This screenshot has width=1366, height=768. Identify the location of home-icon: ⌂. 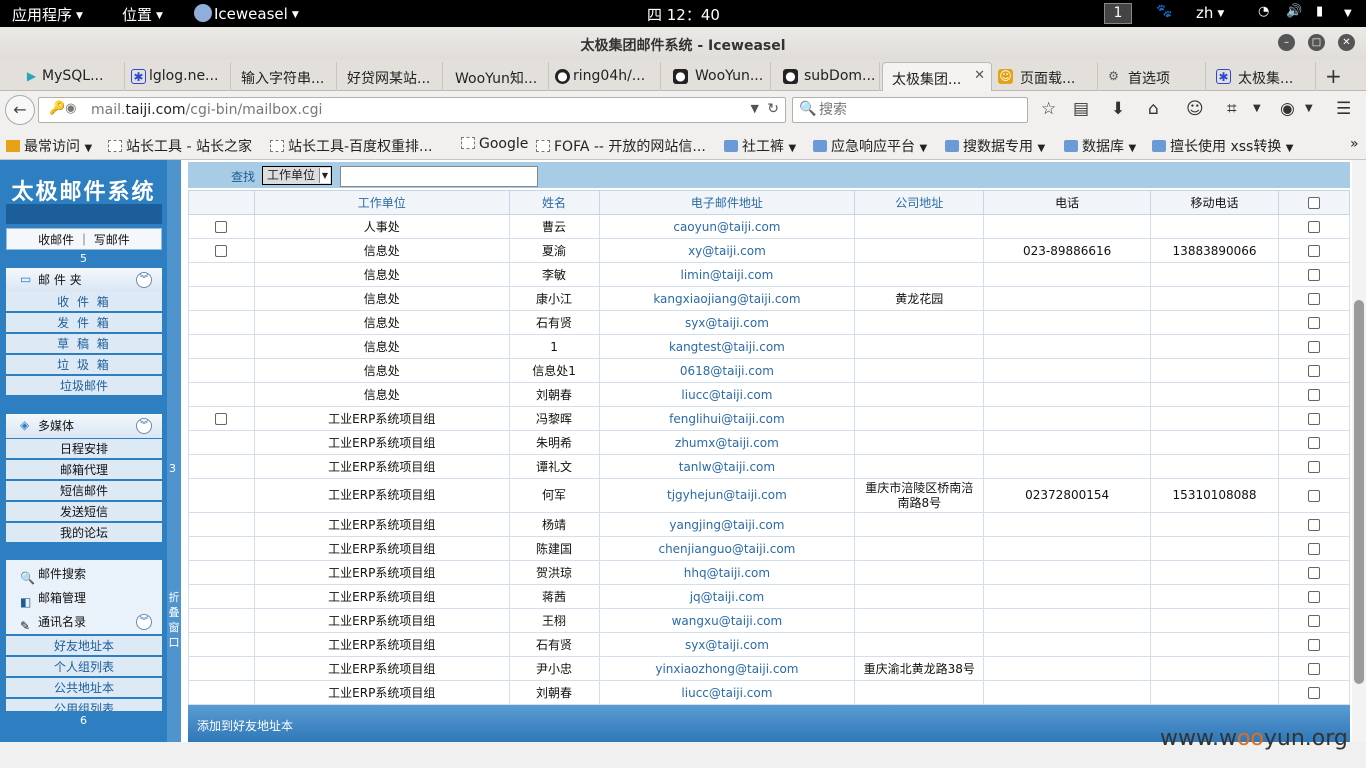
(1153, 109).